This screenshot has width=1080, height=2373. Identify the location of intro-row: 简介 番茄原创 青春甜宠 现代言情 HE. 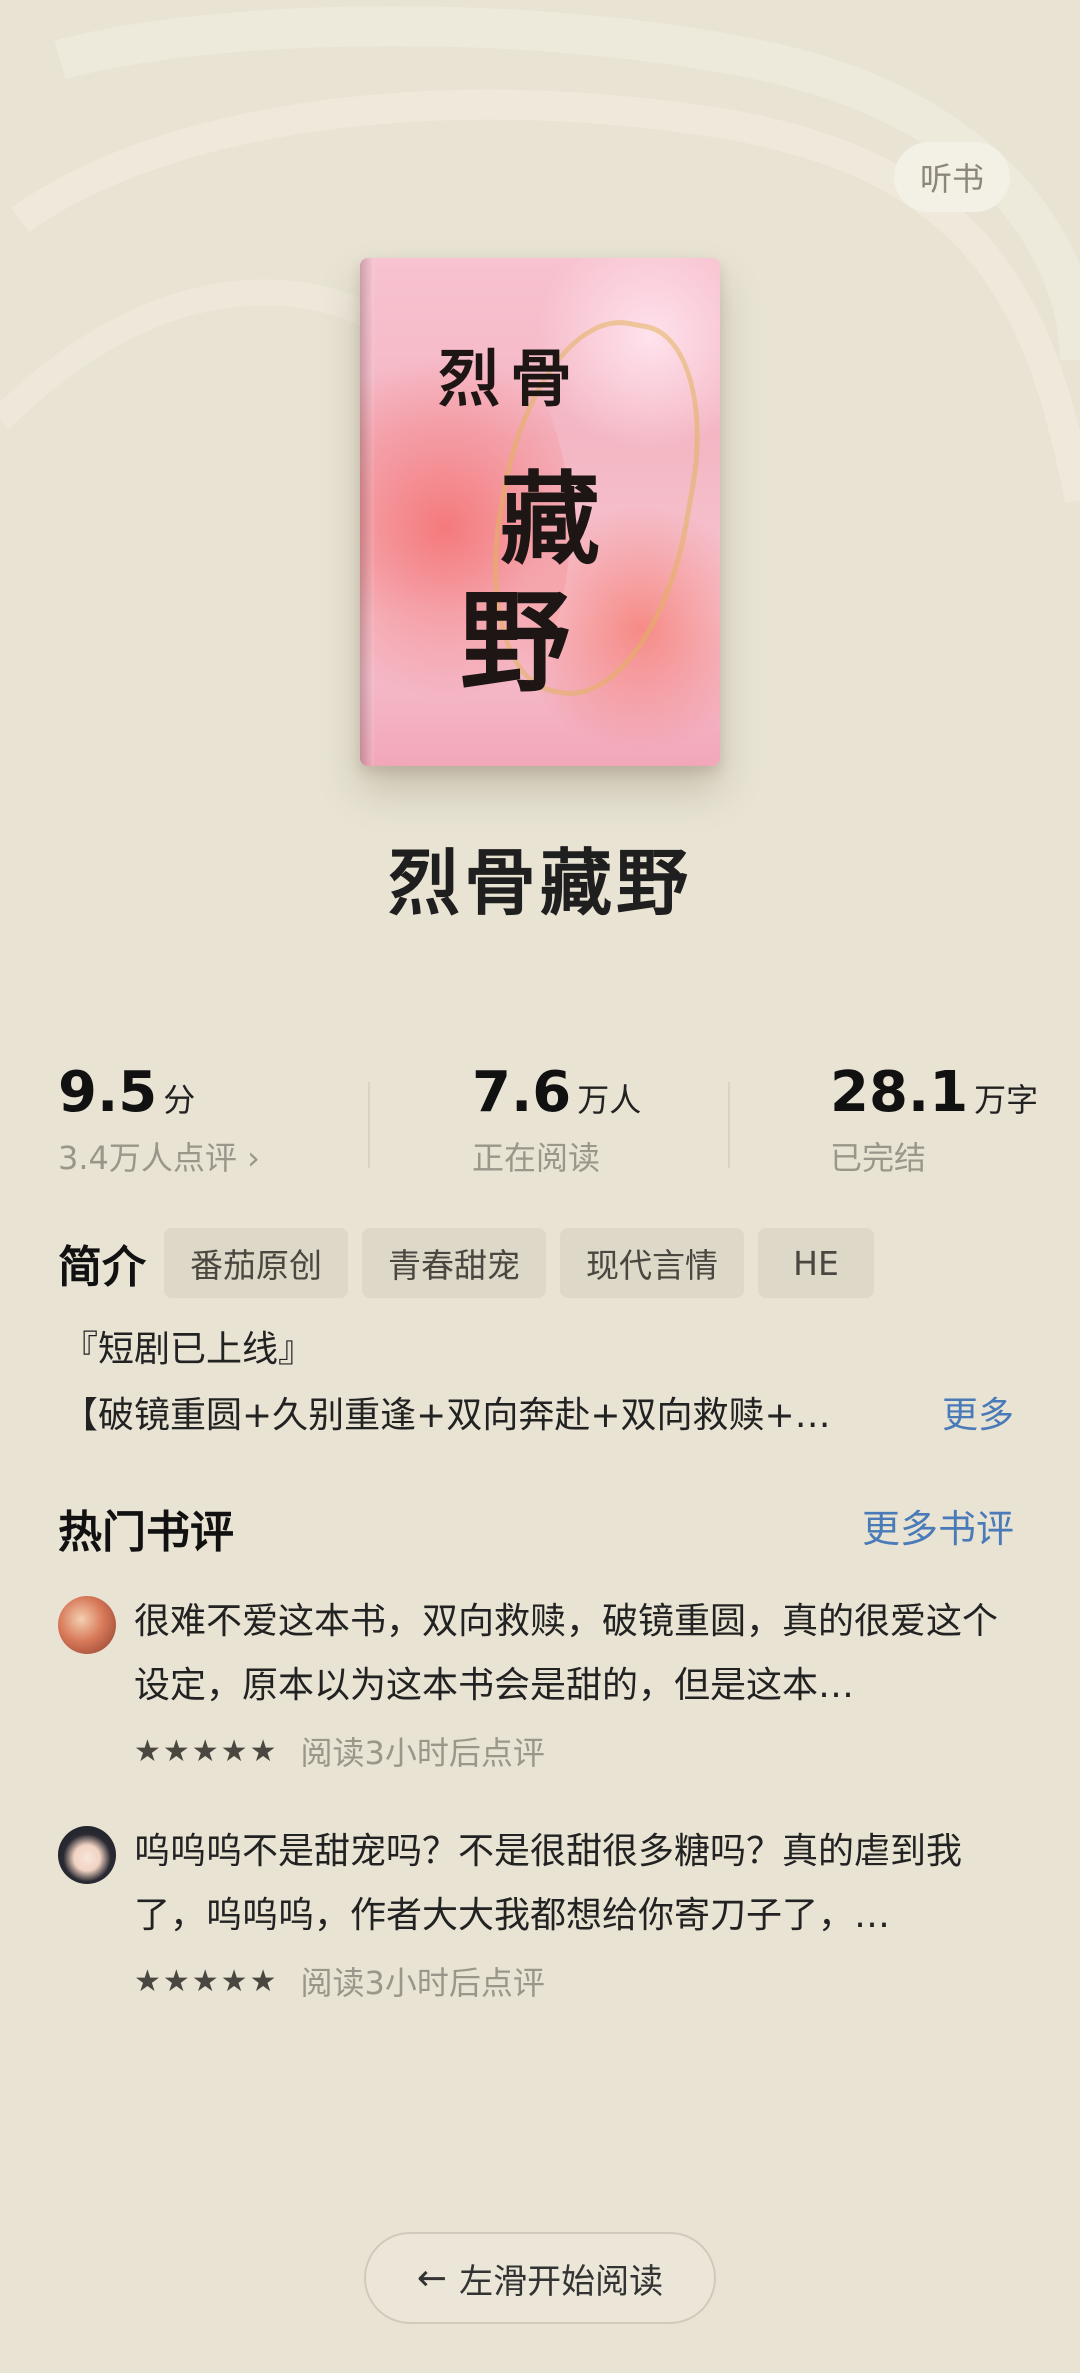
(473, 1263).